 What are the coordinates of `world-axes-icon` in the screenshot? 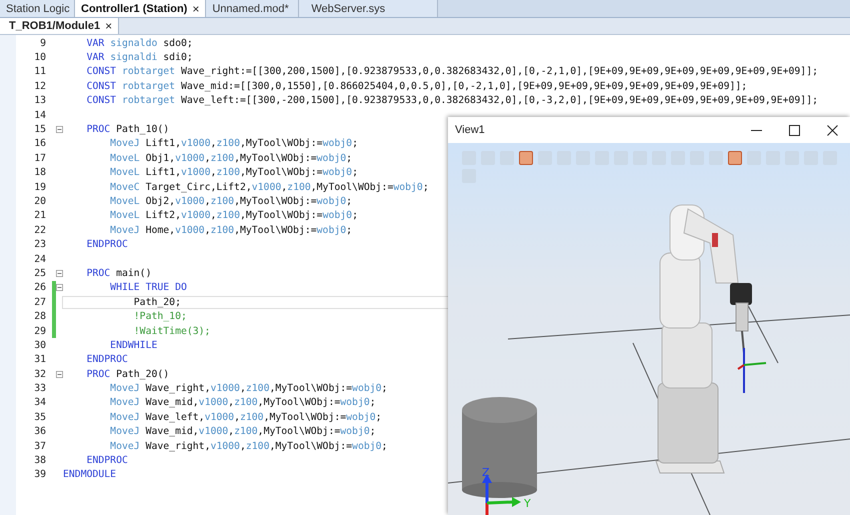 It's located at (501, 494).